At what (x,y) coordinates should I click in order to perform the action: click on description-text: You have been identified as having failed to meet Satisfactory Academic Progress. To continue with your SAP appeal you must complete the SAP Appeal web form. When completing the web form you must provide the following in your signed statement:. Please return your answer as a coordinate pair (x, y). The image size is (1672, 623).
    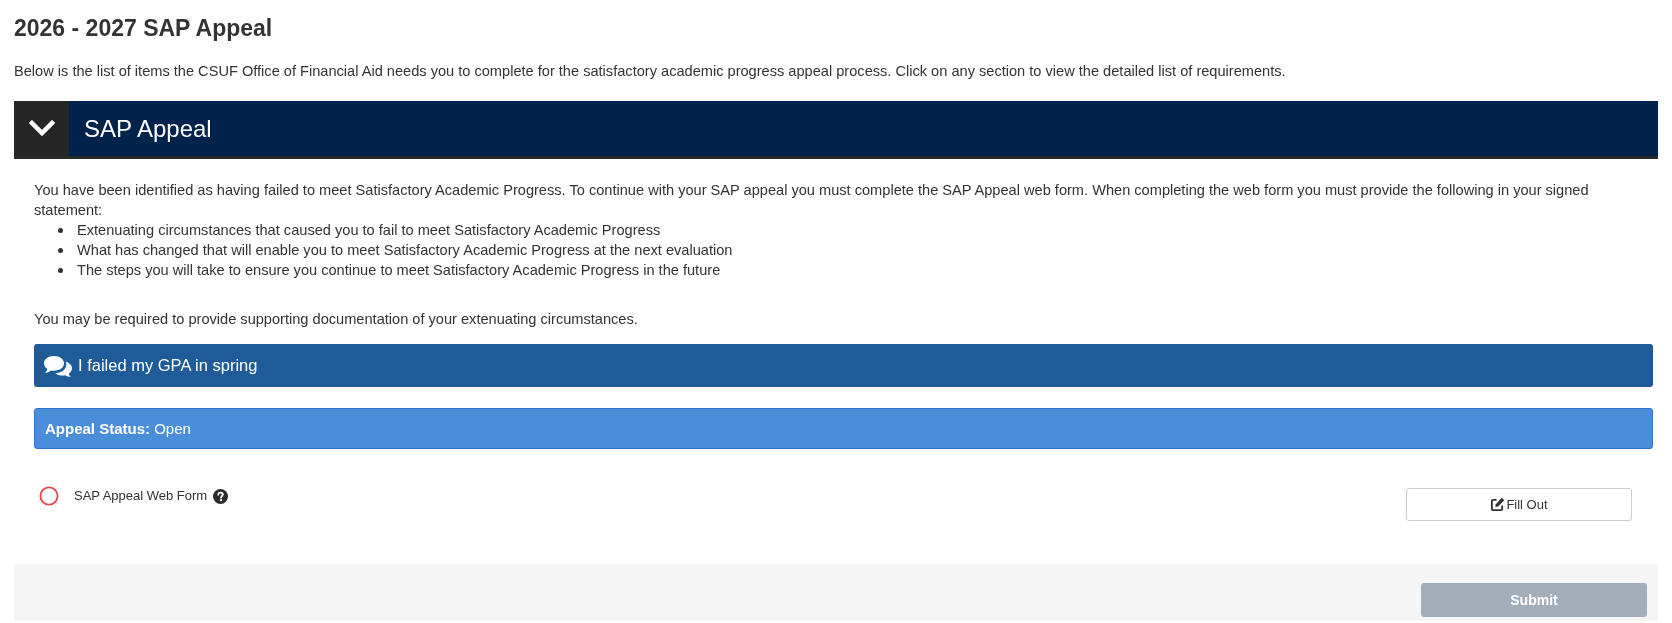
    Looking at the image, I should click on (812, 200).